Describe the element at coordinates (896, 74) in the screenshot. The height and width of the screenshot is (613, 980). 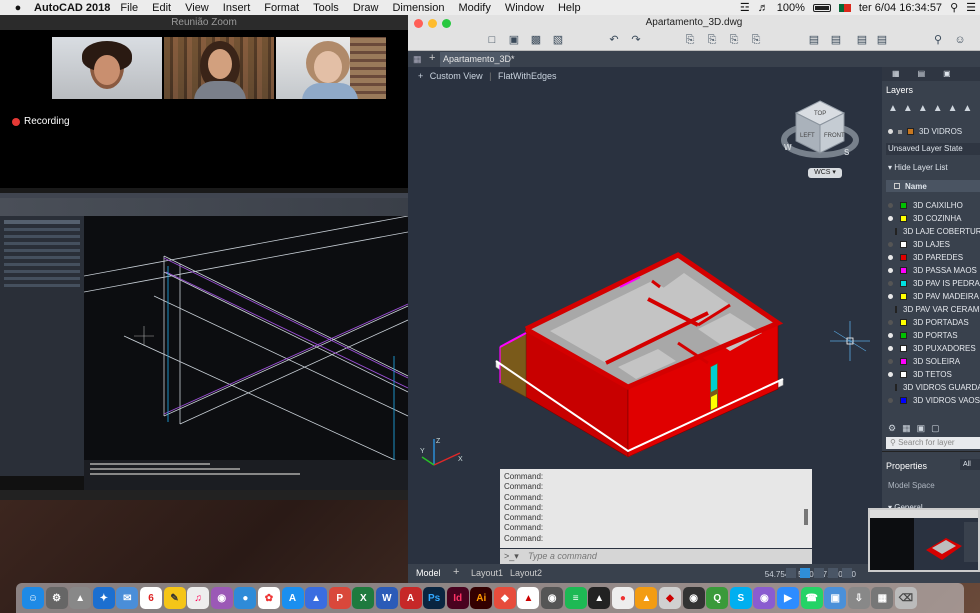
I see `layers-tab-icon: ▦` at that location.